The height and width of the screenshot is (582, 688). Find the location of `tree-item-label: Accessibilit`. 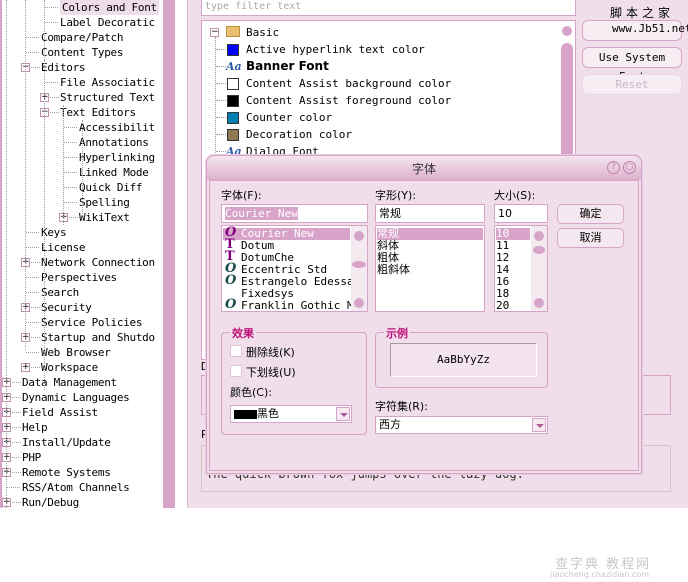

tree-item-label: Accessibilit is located at coordinates (117, 127).